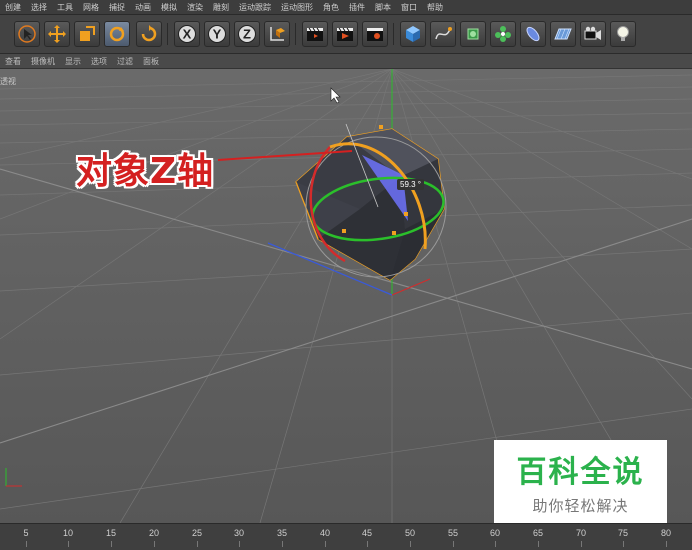 Image resolution: width=692 pixels, height=550 pixels. What do you see at coordinates (87, 34) in the screenshot?
I see `scale-tool-button` at bounding box center [87, 34].